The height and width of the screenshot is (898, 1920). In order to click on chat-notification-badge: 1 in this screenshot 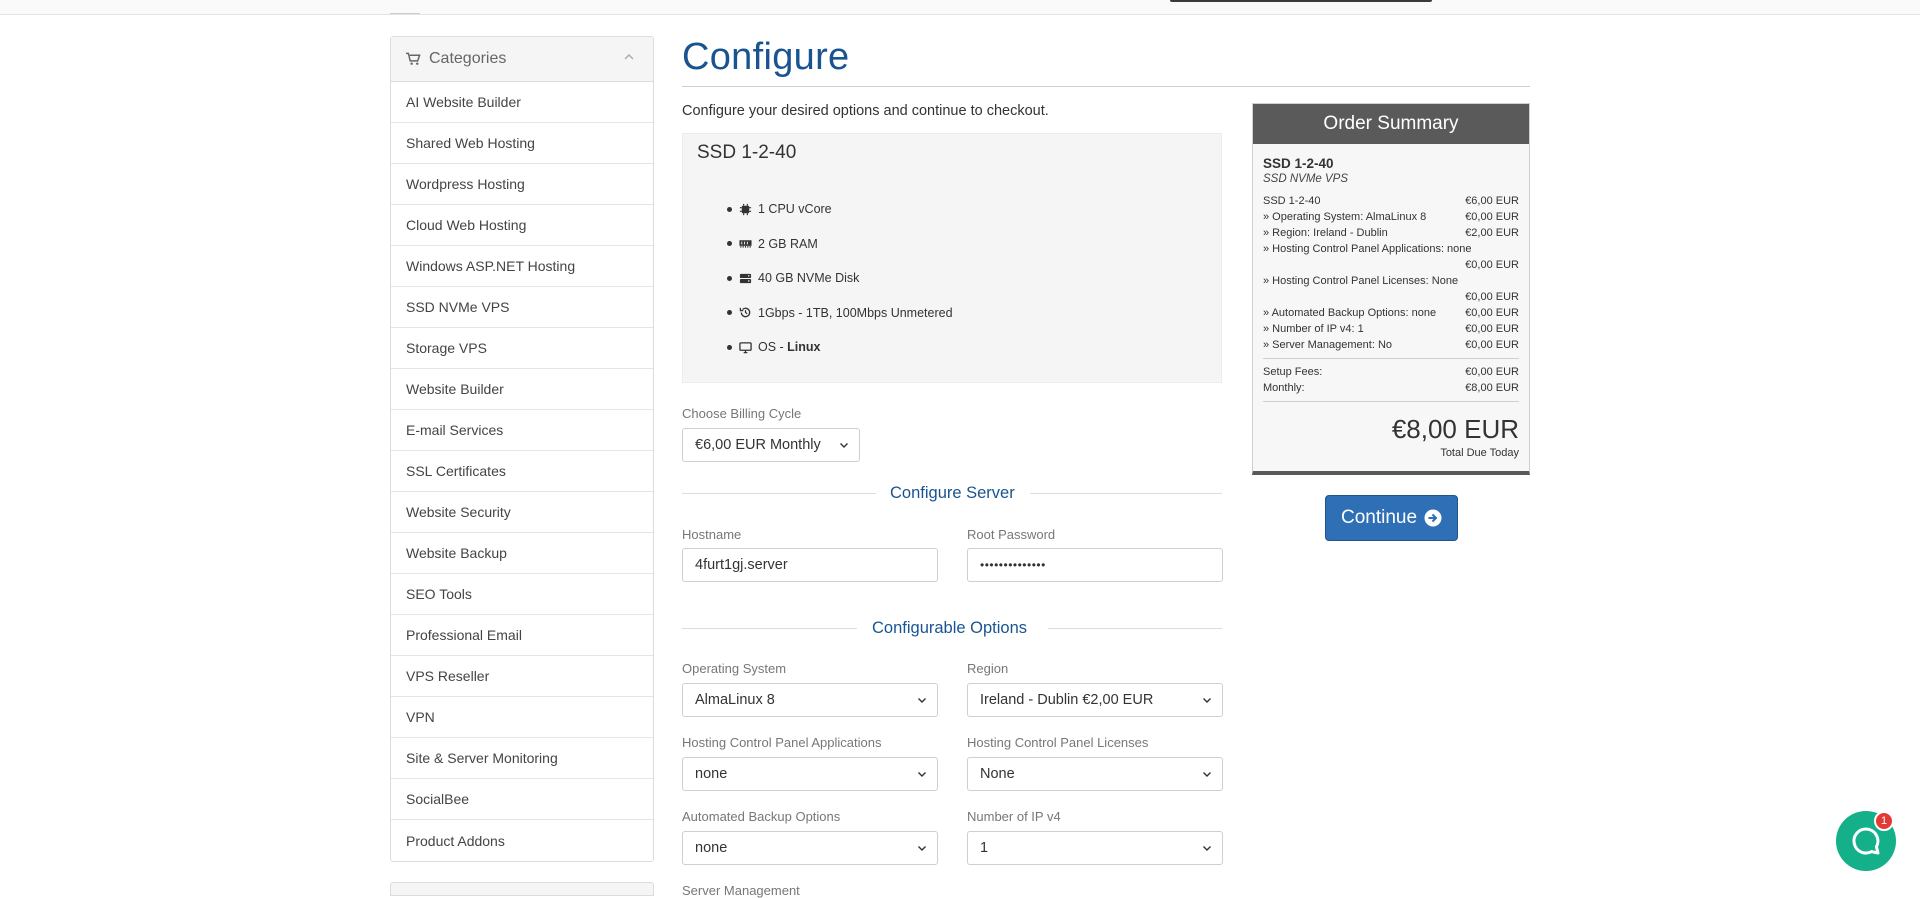, I will do `click(1884, 821)`.